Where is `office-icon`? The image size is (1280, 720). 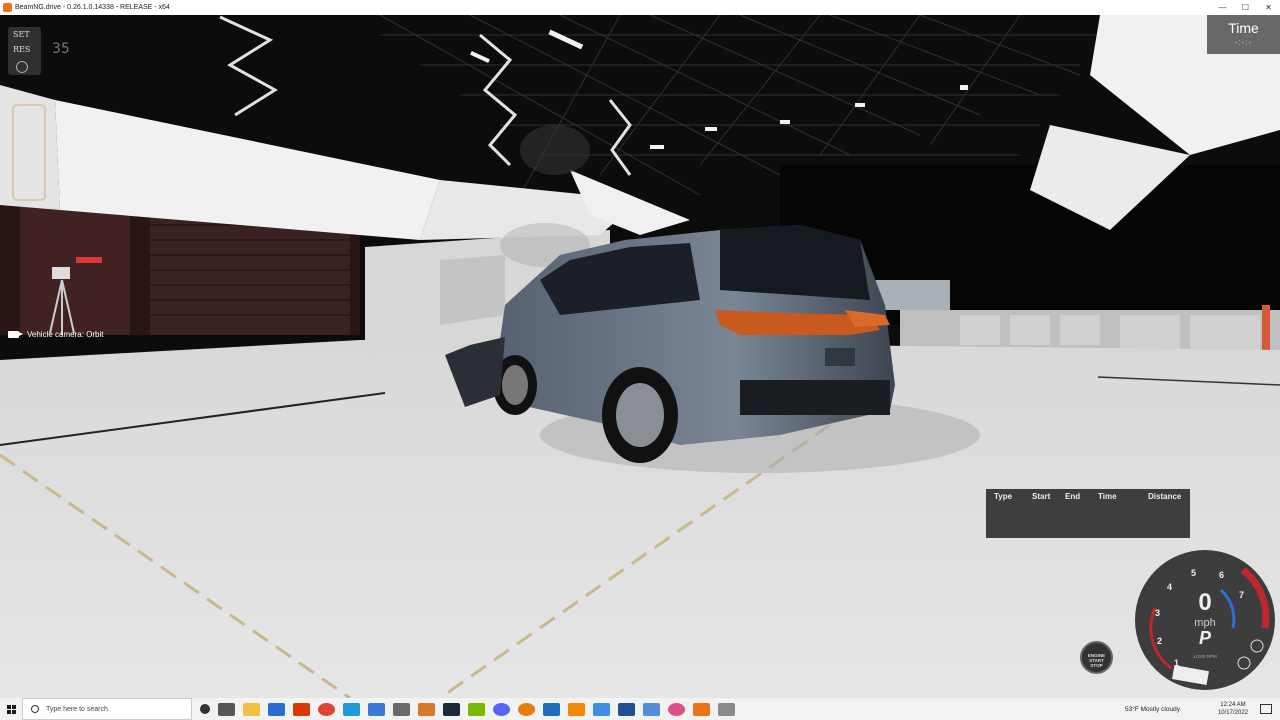
office-icon is located at coordinates (301, 709).